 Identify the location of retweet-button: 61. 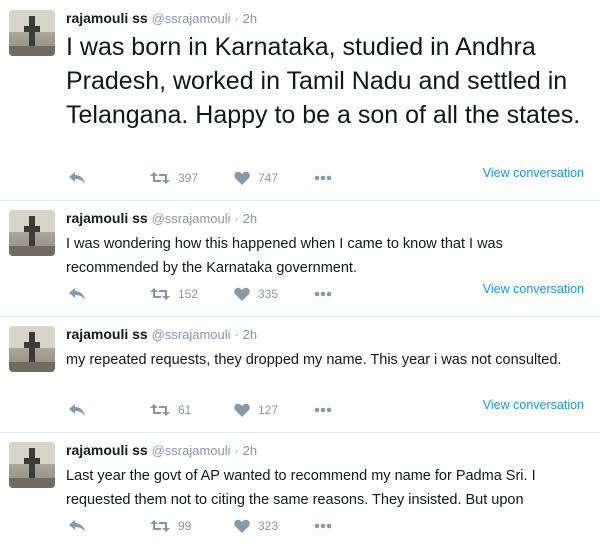
(170, 410).